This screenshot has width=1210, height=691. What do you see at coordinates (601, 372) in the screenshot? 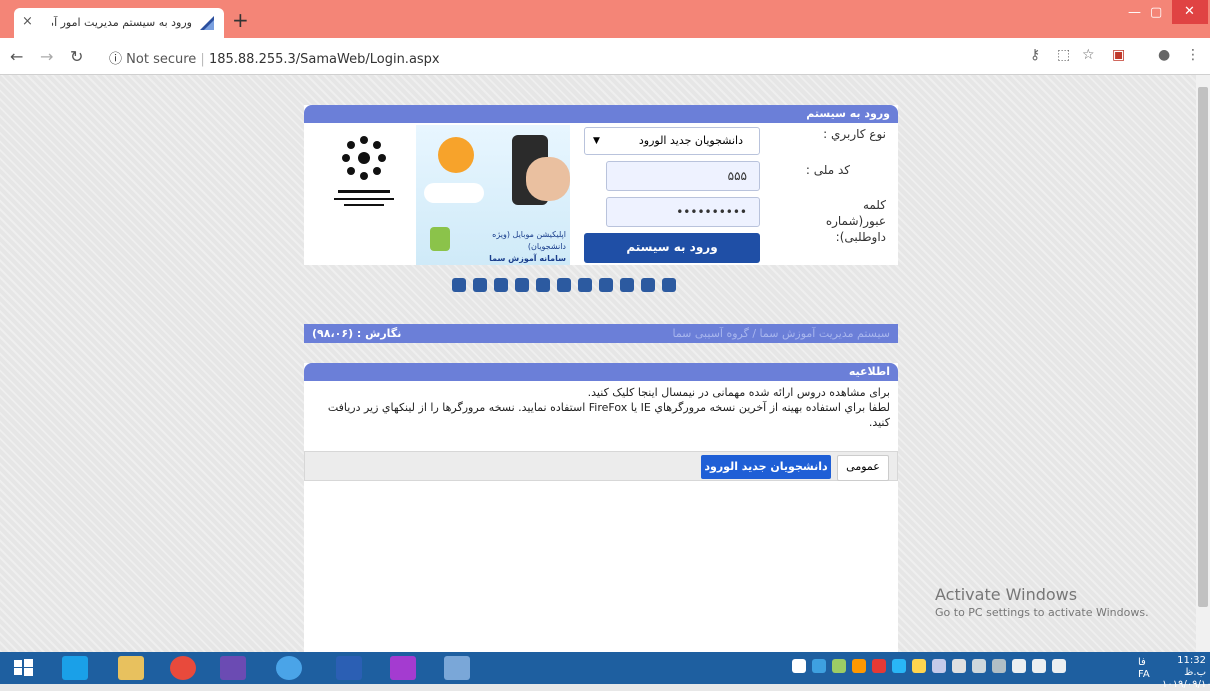
I see `notice-header: اطلاعیه` at bounding box center [601, 372].